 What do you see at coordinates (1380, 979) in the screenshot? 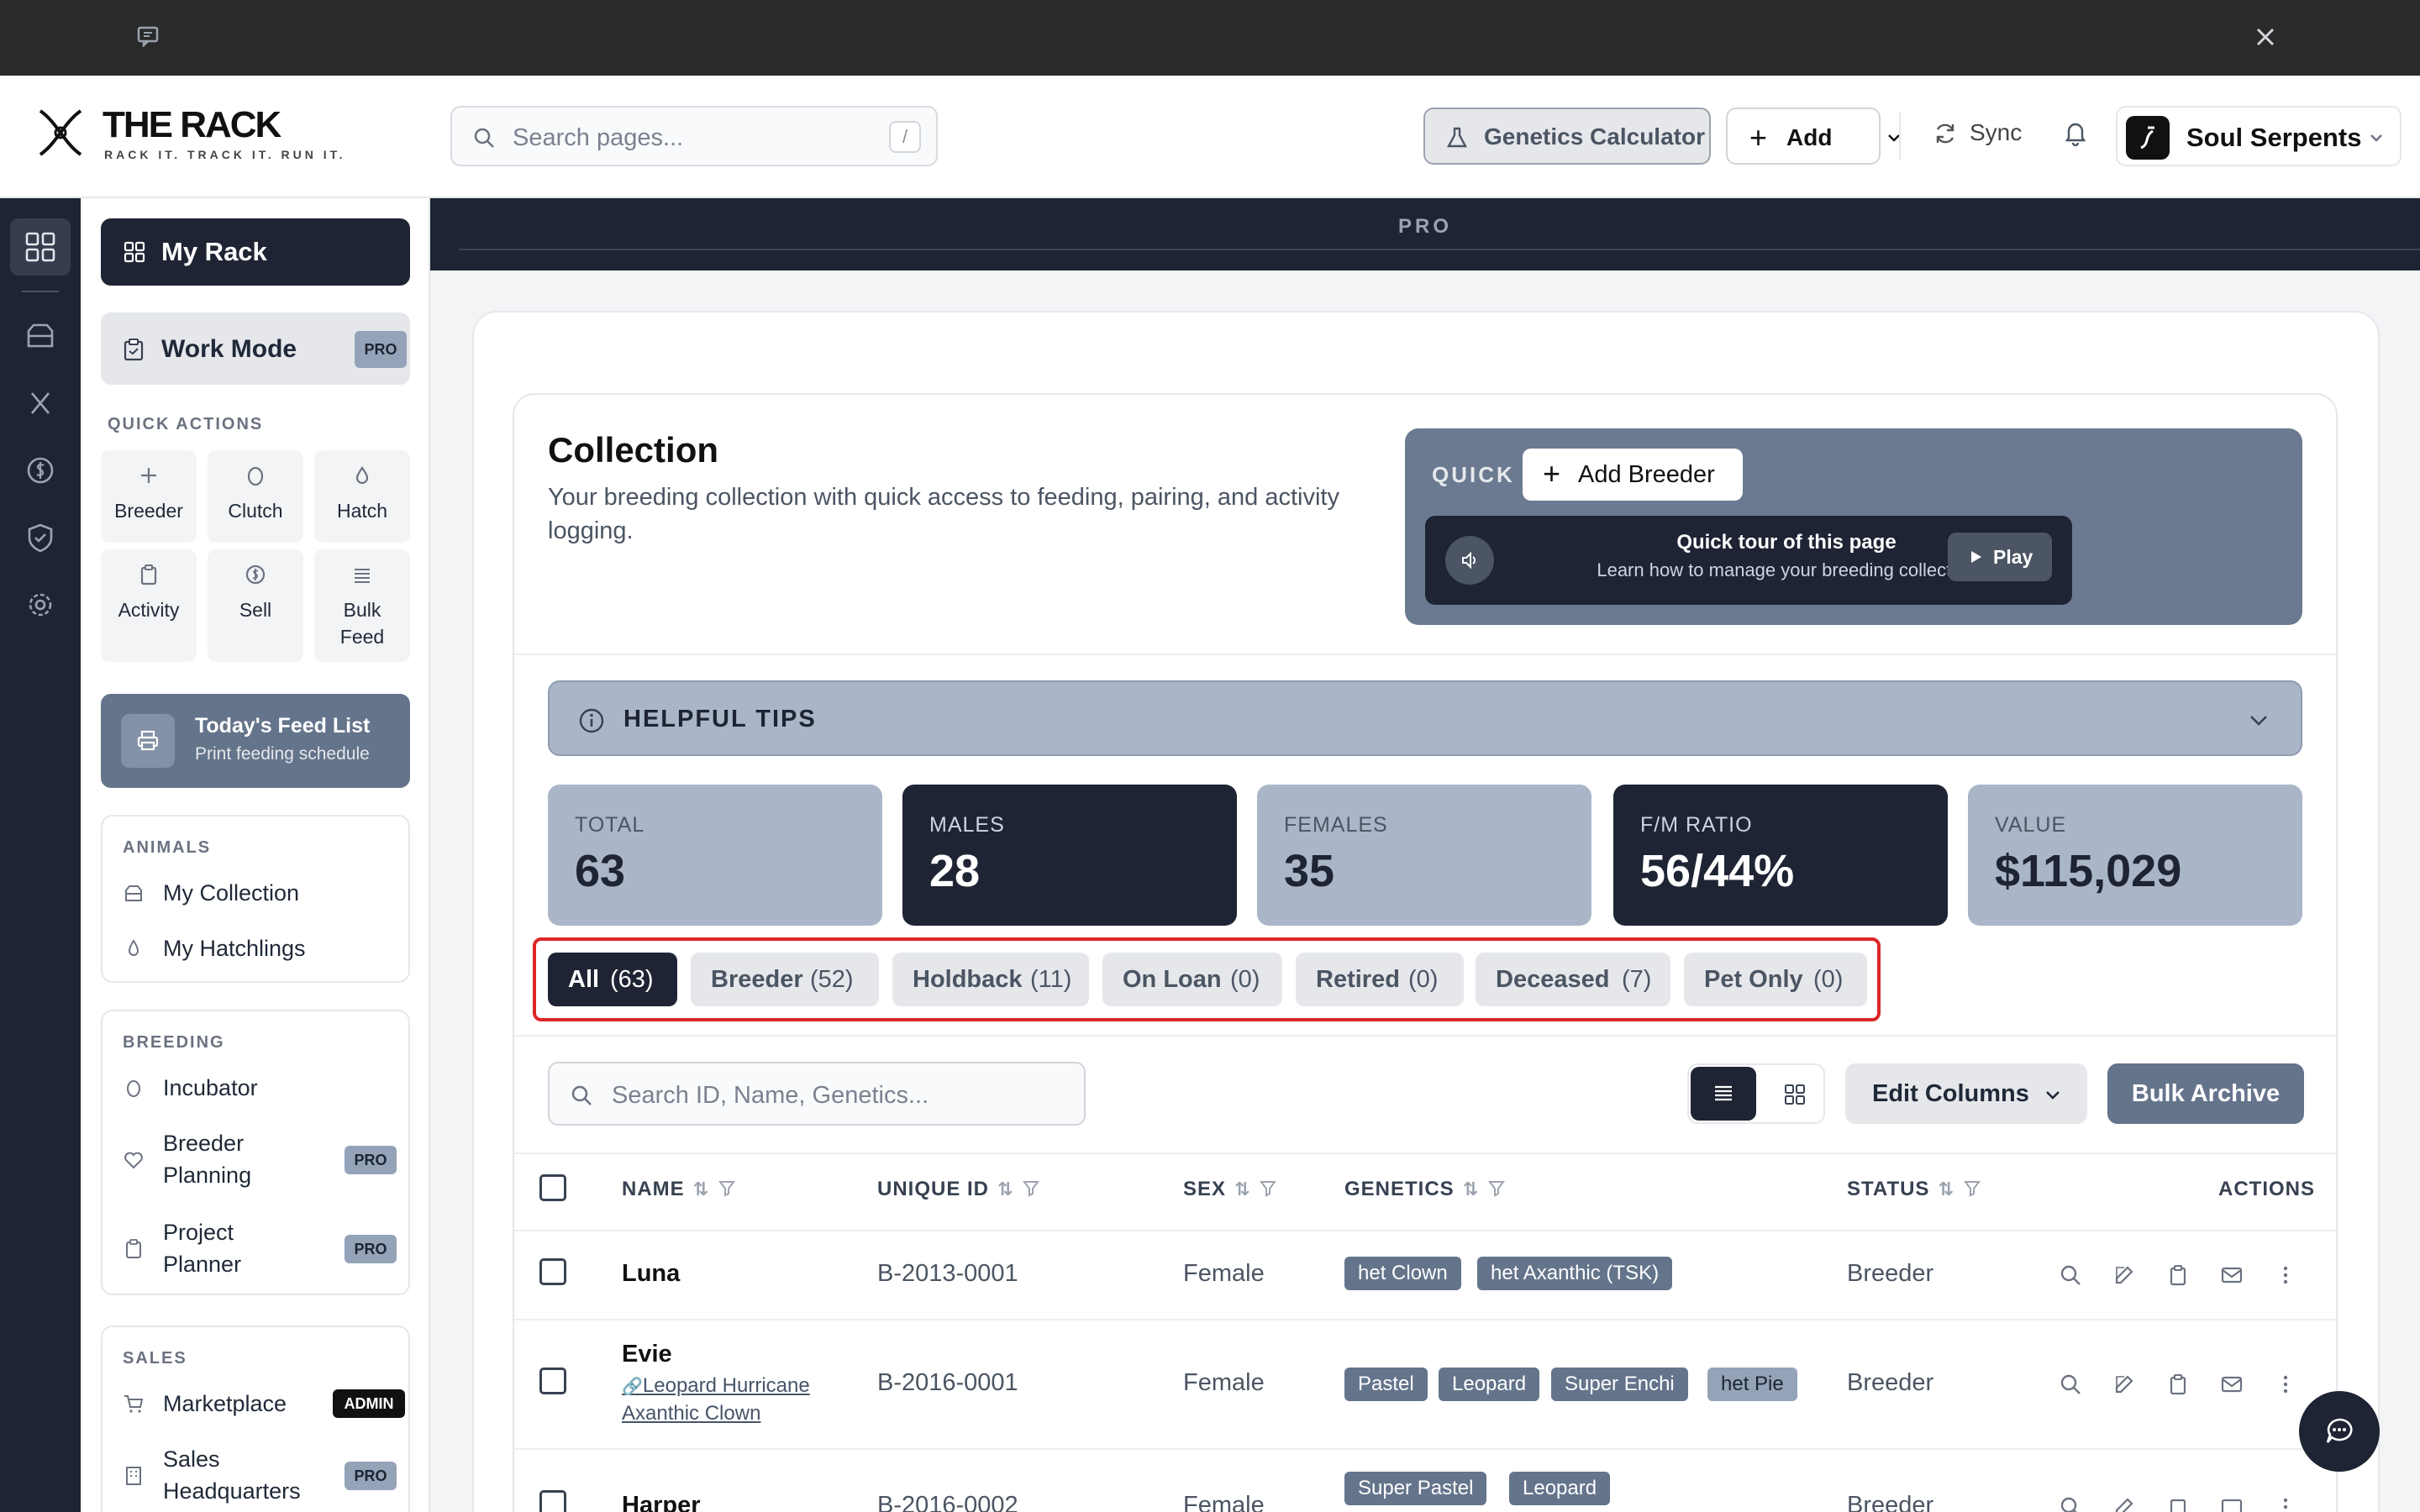
I see `filter-pill-retired: Retired (0)` at bounding box center [1380, 979].